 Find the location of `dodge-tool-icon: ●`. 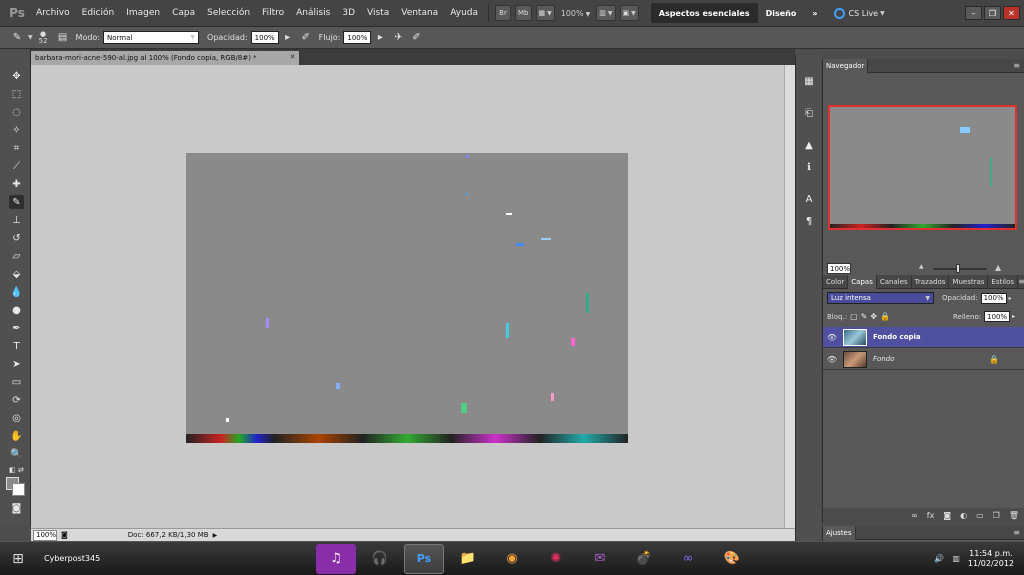

dodge-tool-icon: ● is located at coordinates (16, 310).